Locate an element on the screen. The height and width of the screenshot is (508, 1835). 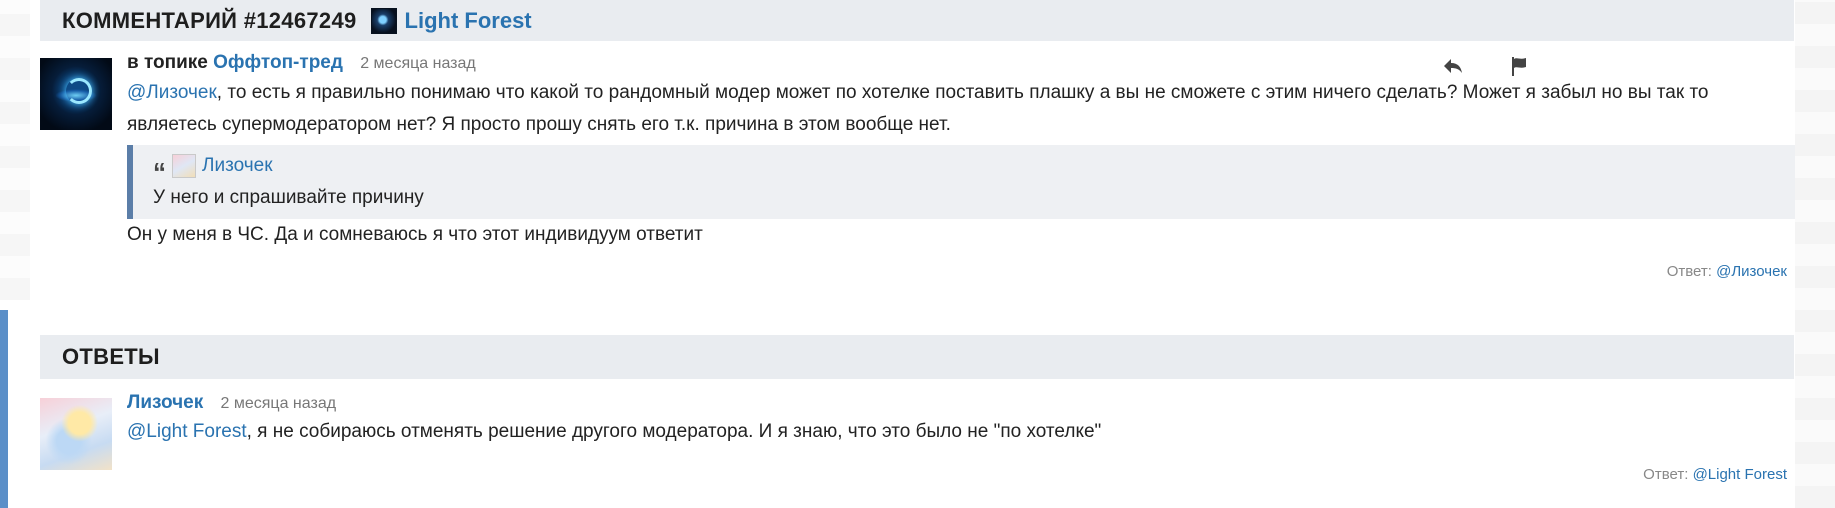
answer-reply-label: Ответ: is located at coordinates (1666, 474).